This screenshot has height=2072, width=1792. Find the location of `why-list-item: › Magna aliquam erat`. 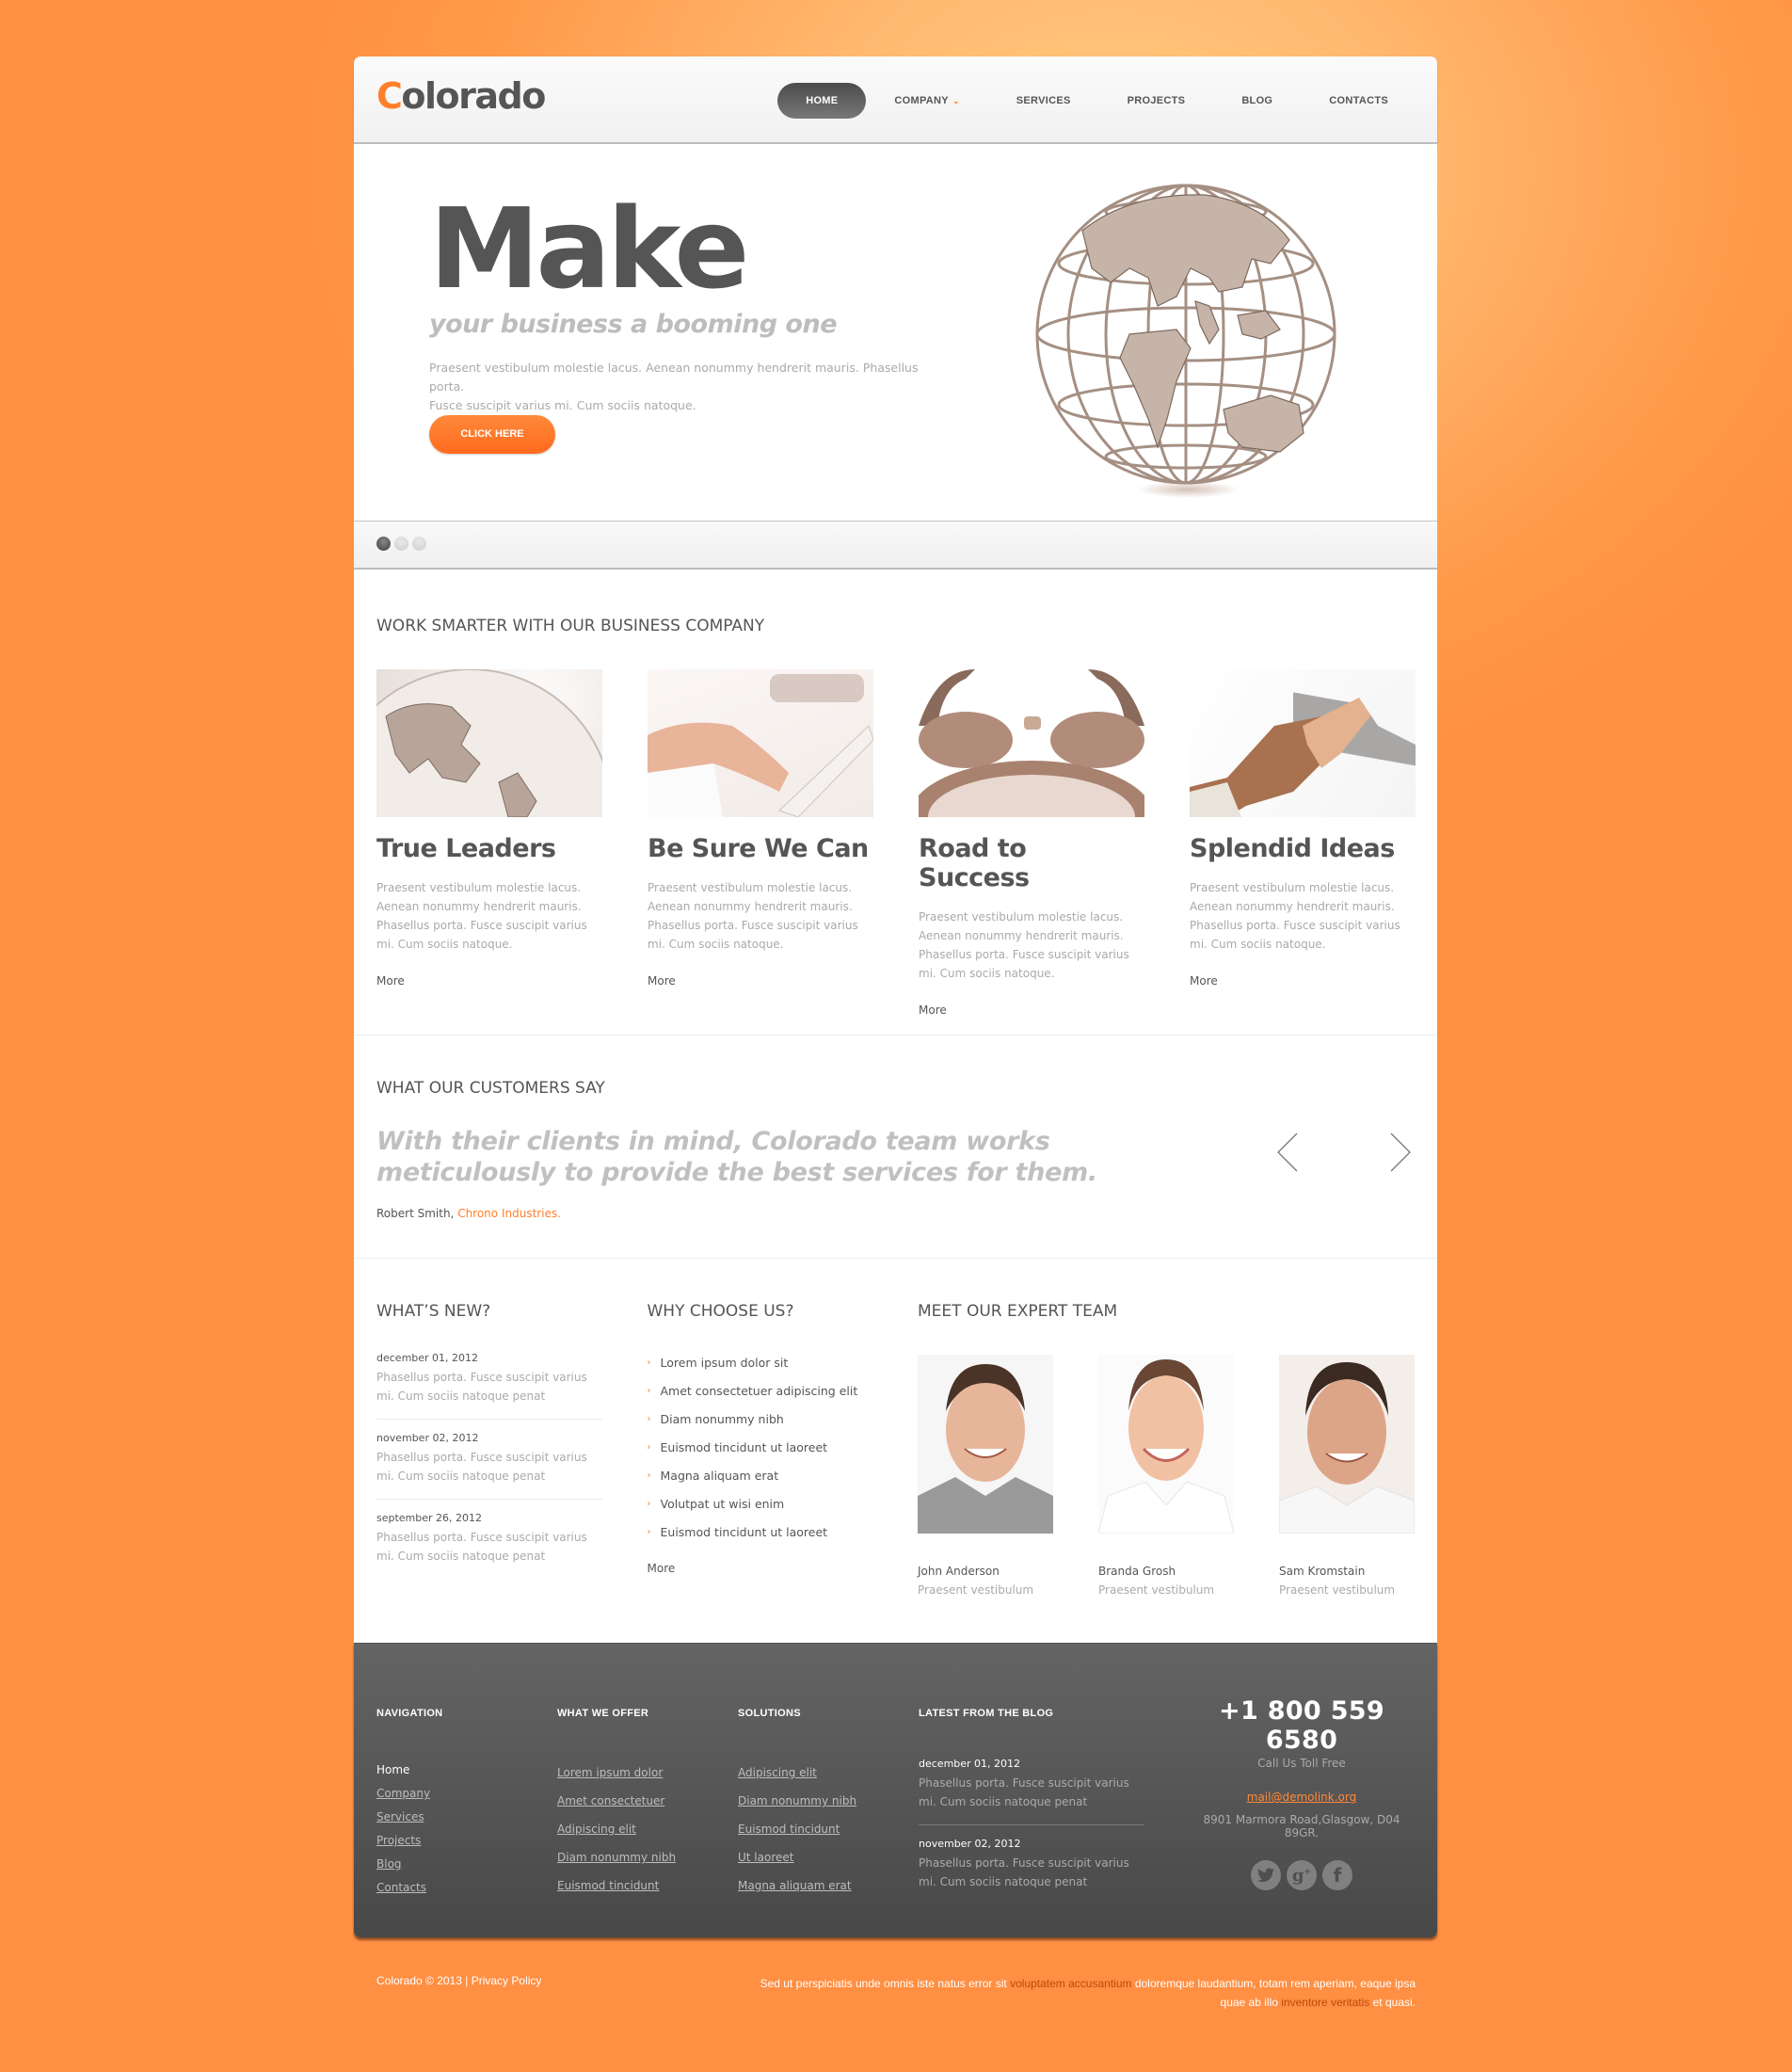

why-list-item: › Magna aliquam erat is located at coordinates (760, 1476).